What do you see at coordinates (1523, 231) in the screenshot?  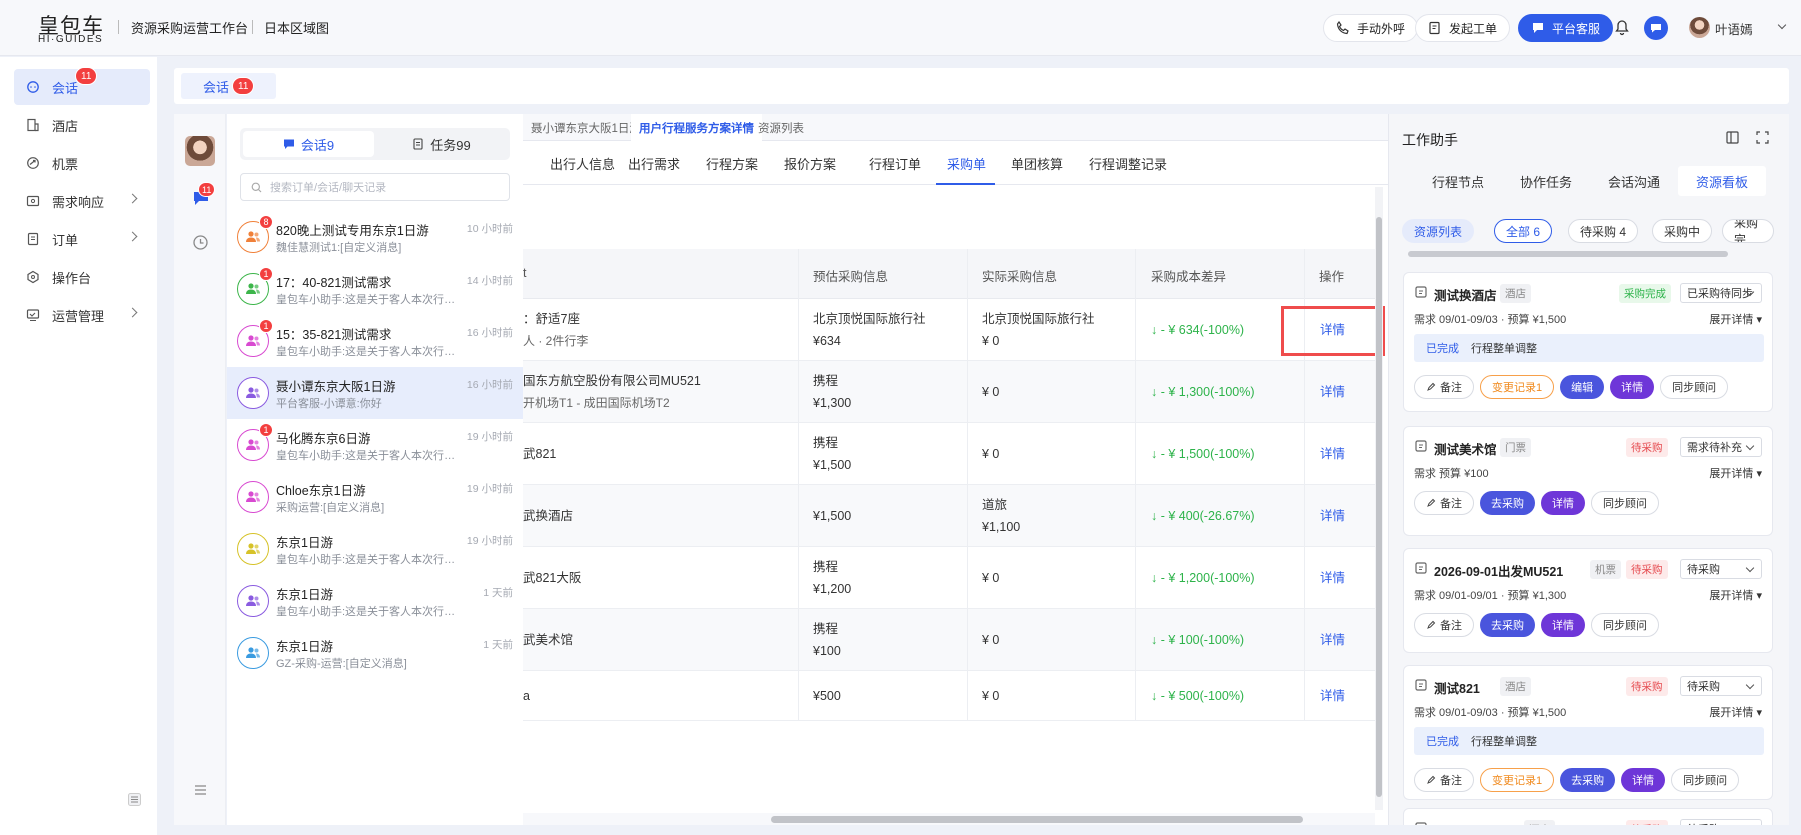 I see `chip-all: 全部 6` at bounding box center [1523, 231].